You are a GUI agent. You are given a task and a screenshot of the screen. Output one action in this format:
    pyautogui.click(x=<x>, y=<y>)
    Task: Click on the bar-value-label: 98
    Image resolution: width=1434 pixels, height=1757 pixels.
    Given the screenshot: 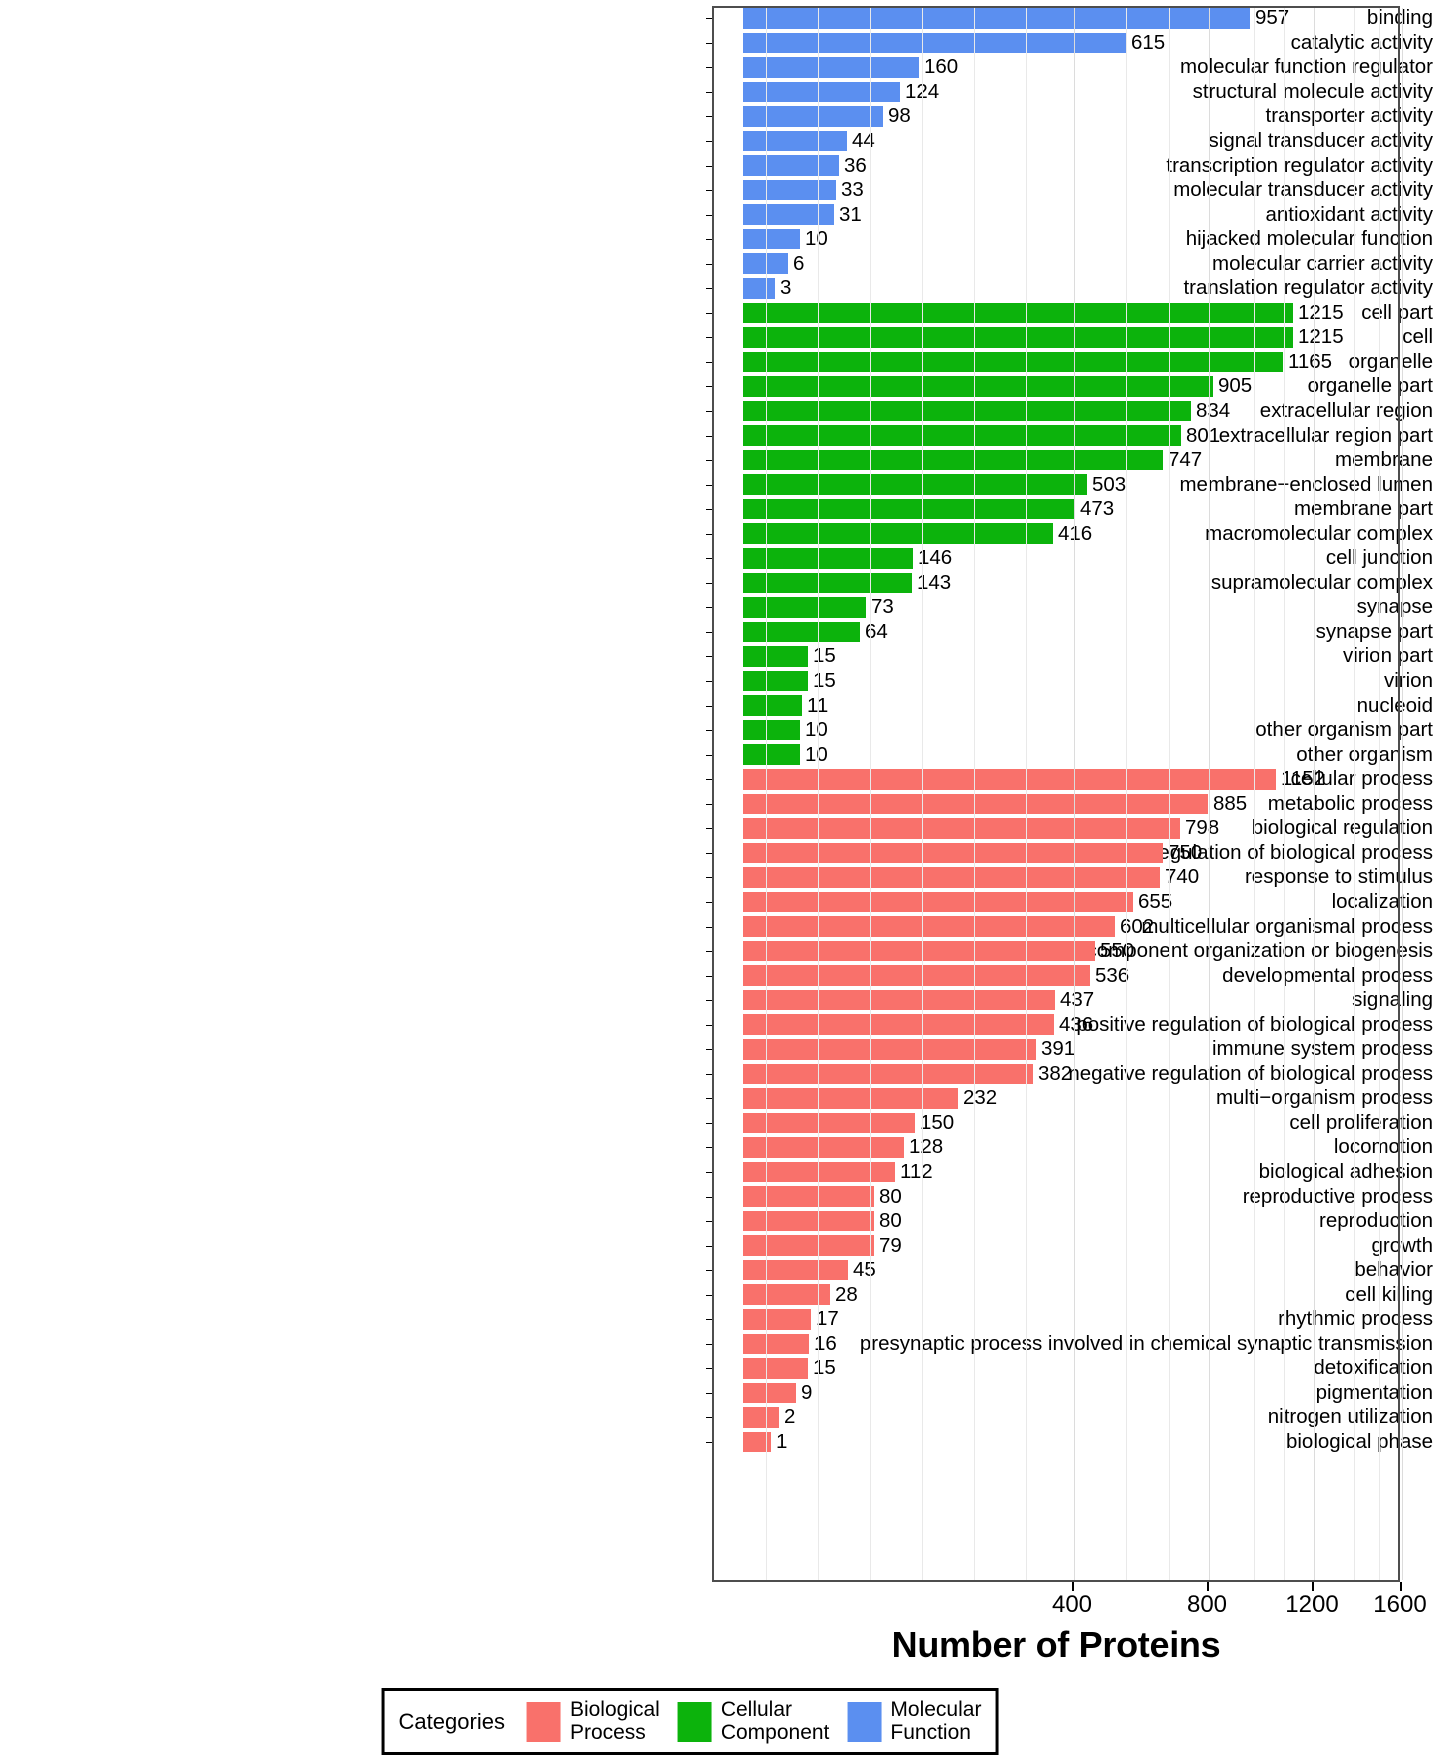 What is the action you would take?
    pyautogui.click(x=899, y=116)
    